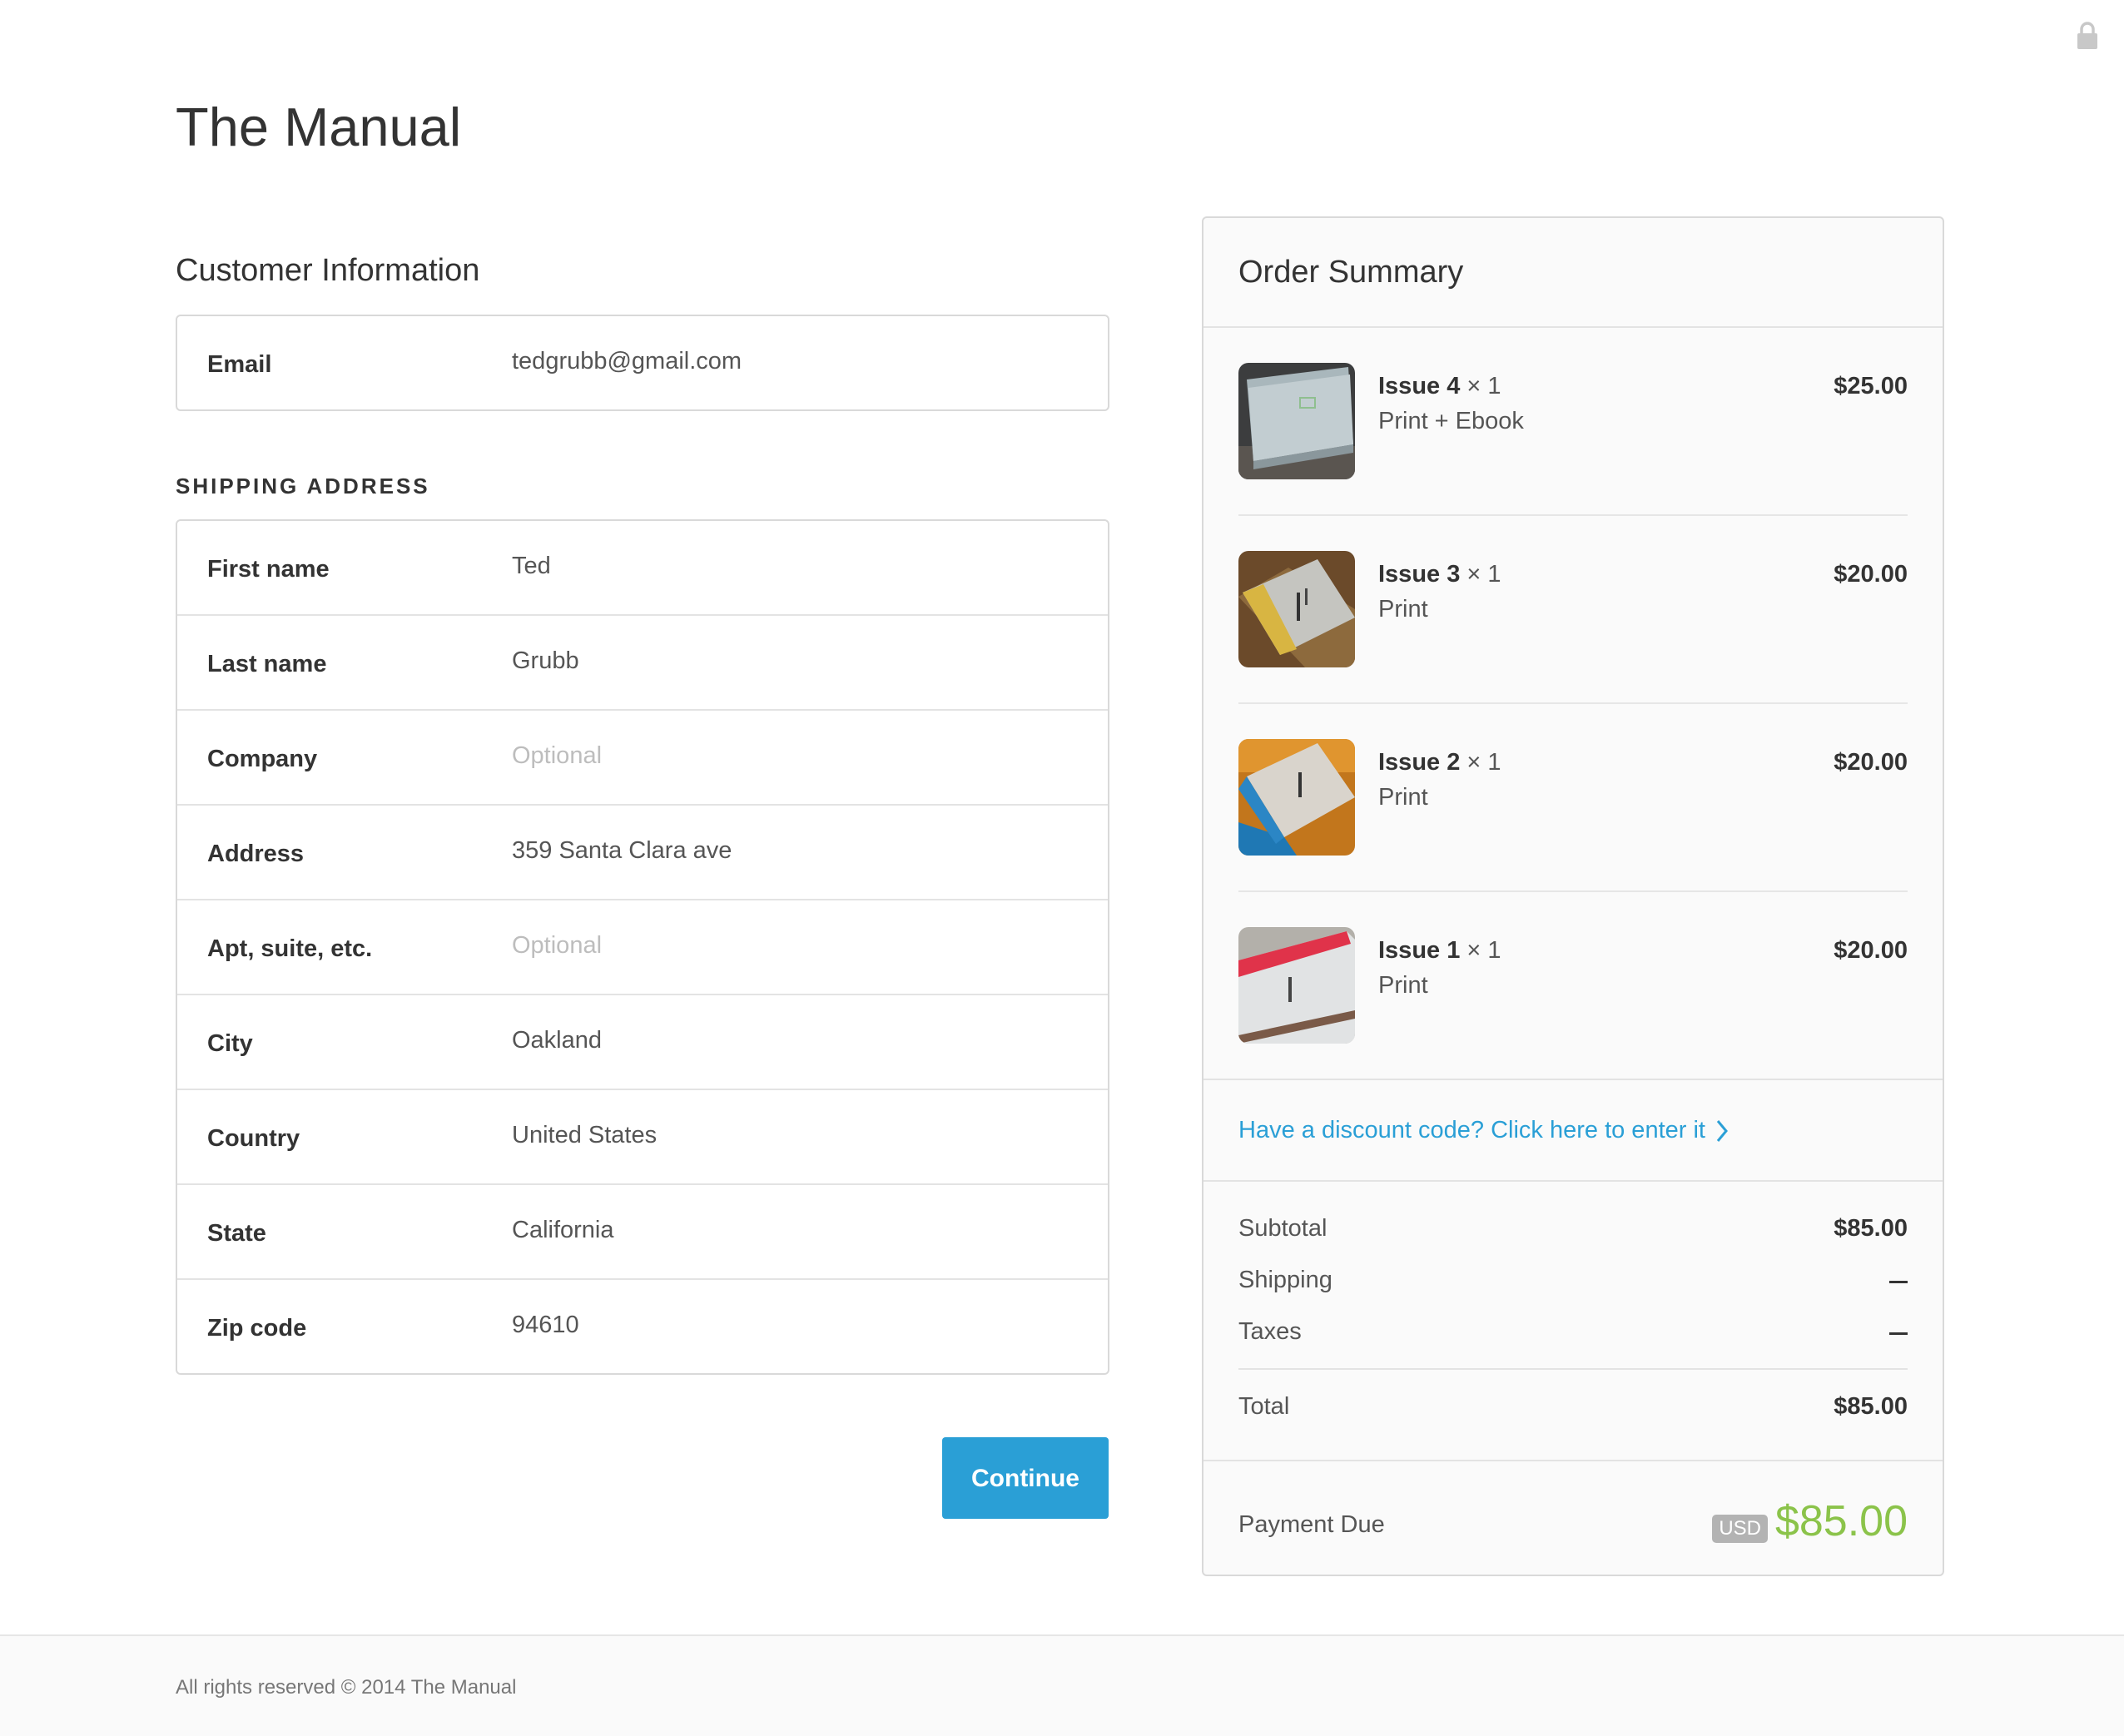 This screenshot has width=2124, height=1736. Describe the element at coordinates (1439, 950) in the screenshot. I see `item-name: Issue 1 × 1` at that location.